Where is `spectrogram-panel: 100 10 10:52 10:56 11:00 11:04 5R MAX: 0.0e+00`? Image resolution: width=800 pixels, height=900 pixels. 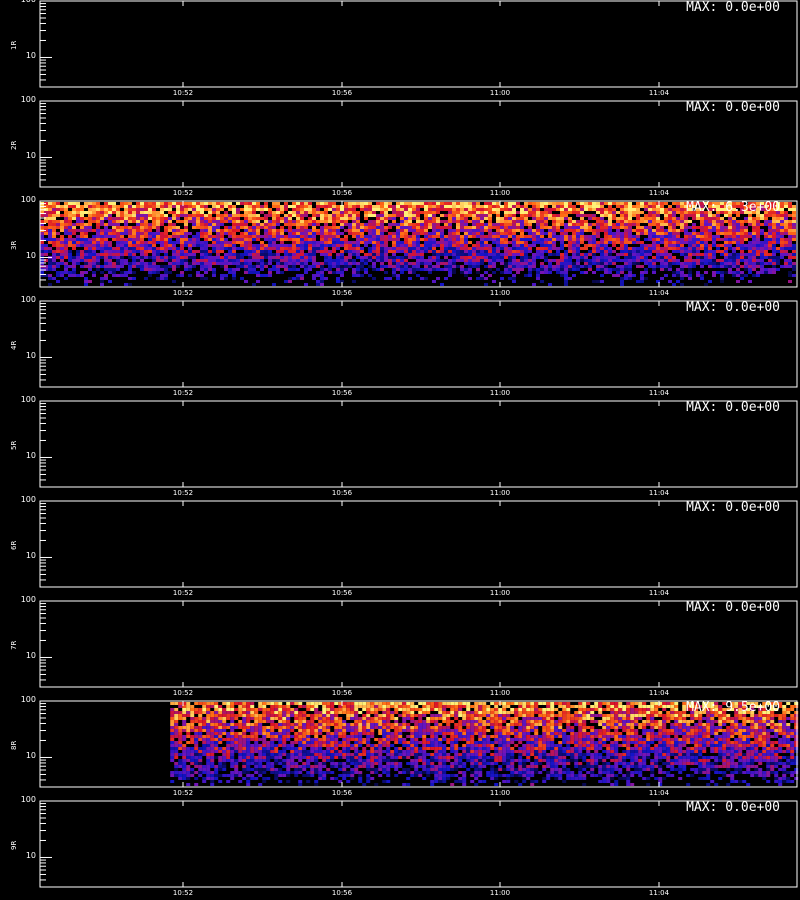 spectrogram-panel: 100 10 10:52 10:56 11:00 11:04 5R MAX: 0.0e+00 is located at coordinates (400, 447).